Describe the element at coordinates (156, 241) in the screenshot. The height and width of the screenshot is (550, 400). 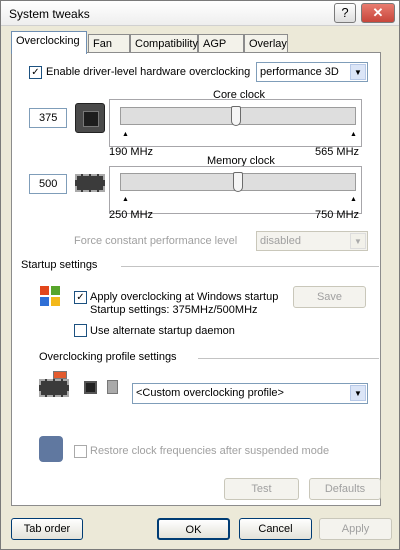
I see `performance-level-label: Force constant performance level` at that location.